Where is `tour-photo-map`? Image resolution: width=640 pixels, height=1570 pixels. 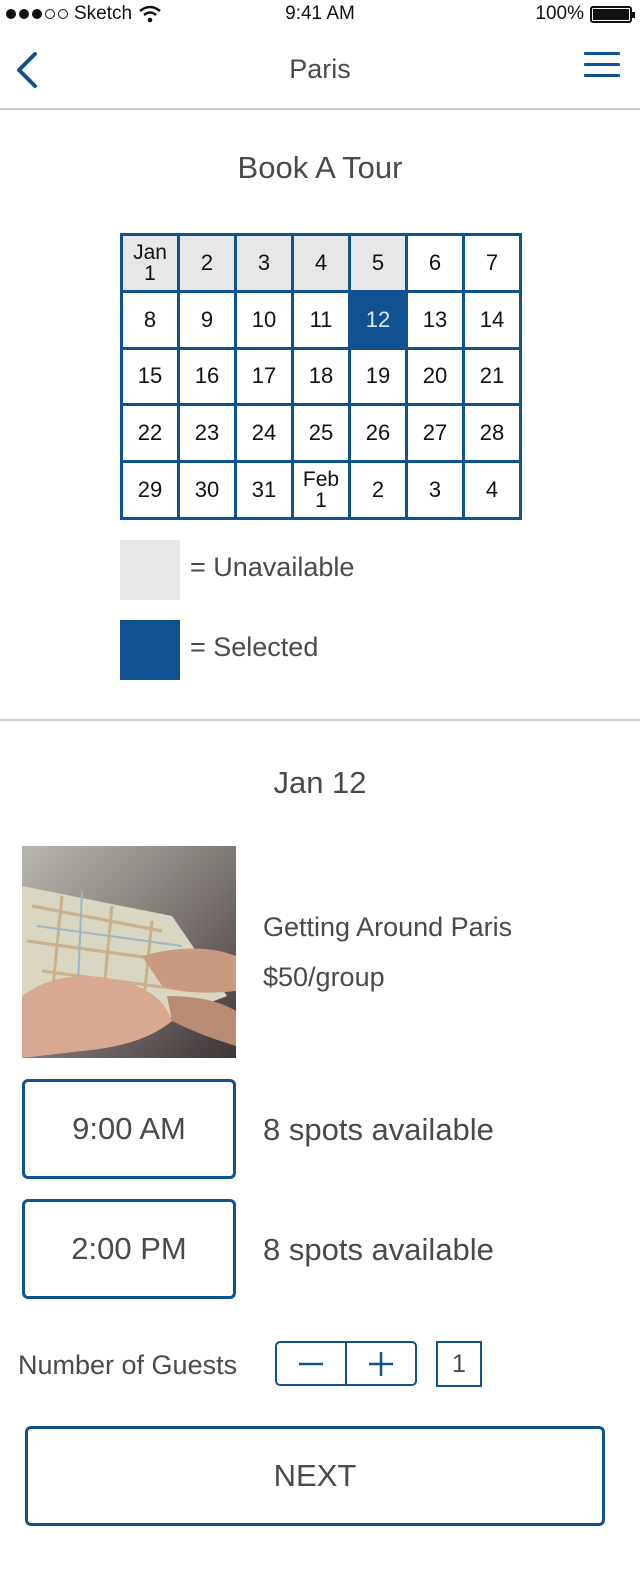 tour-photo-map is located at coordinates (129, 952).